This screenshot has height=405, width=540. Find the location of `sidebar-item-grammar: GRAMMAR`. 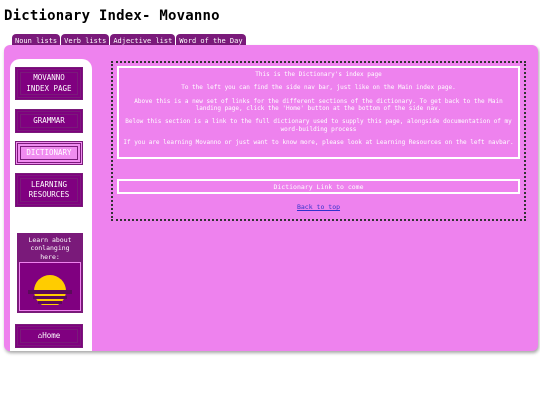

sidebar-item-grammar: GRAMMAR is located at coordinates (49, 121).